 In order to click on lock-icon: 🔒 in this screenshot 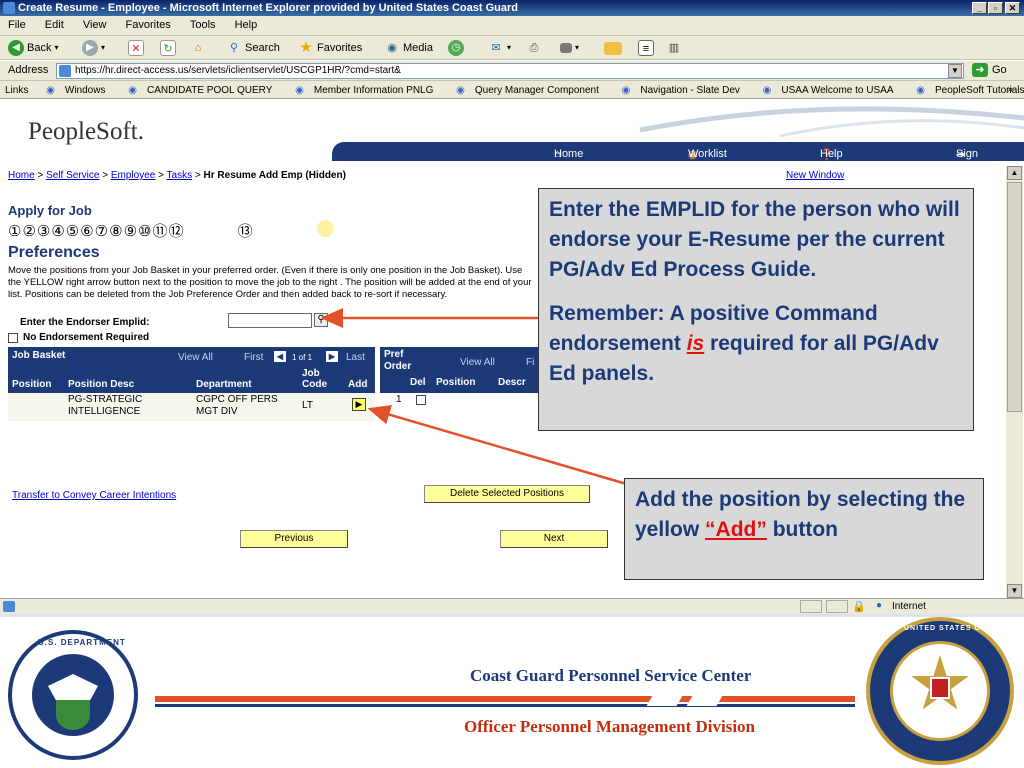, I will do `click(859, 607)`.